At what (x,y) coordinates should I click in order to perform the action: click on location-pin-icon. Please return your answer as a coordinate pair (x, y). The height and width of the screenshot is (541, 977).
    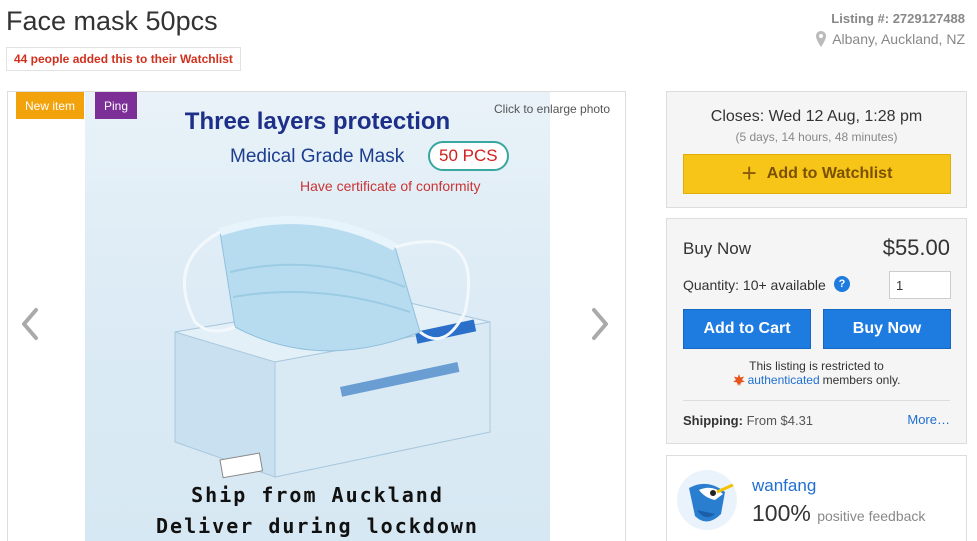
    Looking at the image, I should click on (821, 39).